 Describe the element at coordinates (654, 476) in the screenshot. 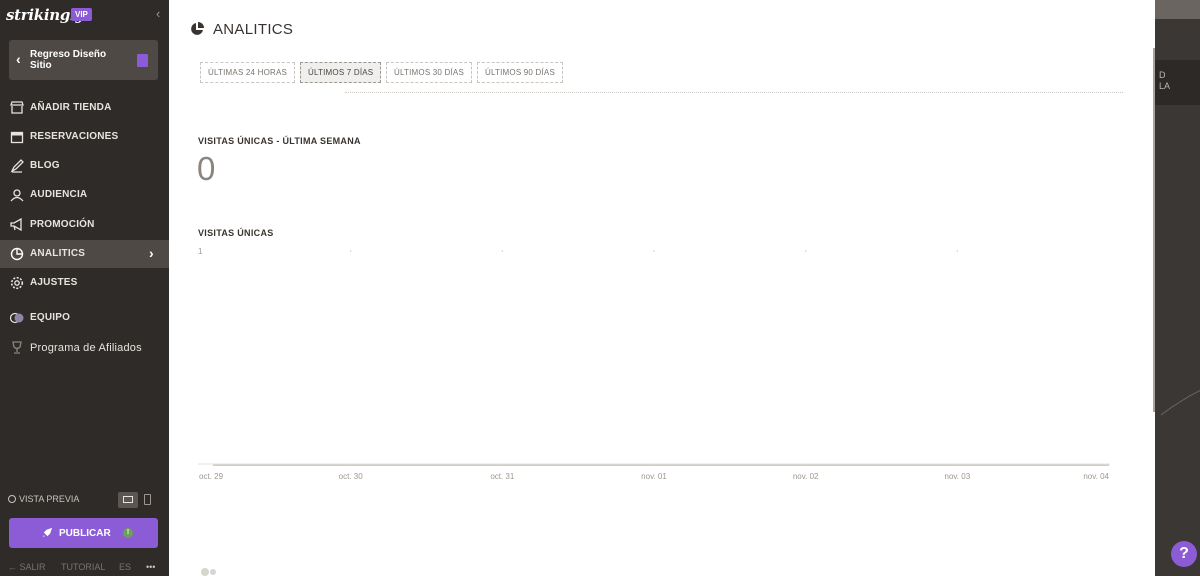

I see `x-tick-label: nov. 01` at that location.